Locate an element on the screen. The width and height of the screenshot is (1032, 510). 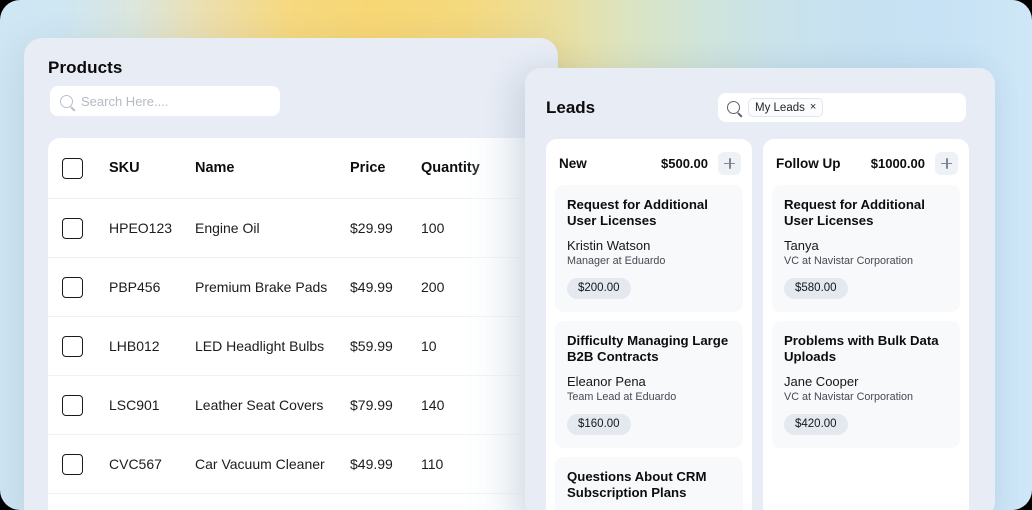
lead-amount-badge: $160.00 is located at coordinates (599, 425).